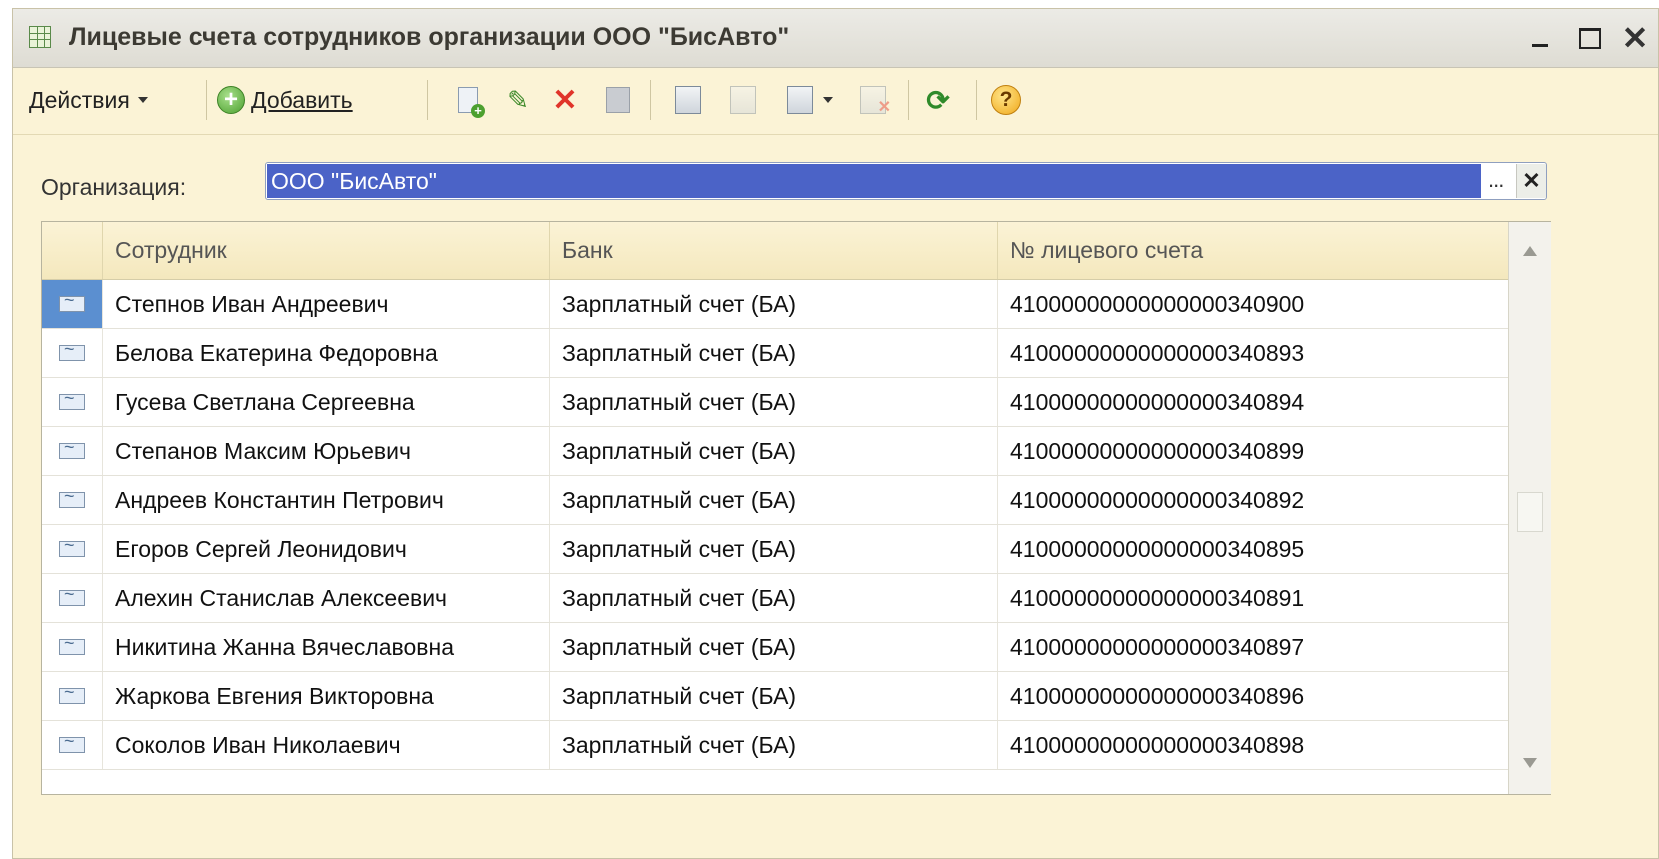 The height and width of the screenshot is (859, 1659). I want to click on organization-field: ООО "БисАвто" ... ✕, so click(906, 181).